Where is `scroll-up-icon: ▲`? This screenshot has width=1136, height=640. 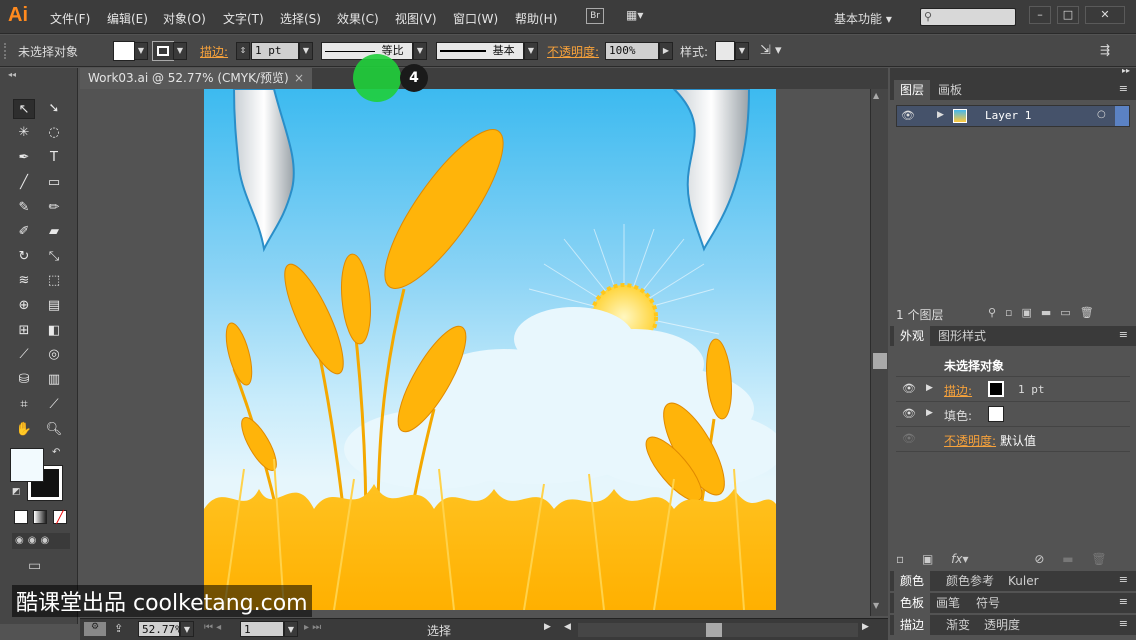
scroll-up-icon: ▲ is located at coordinates (876, 95).